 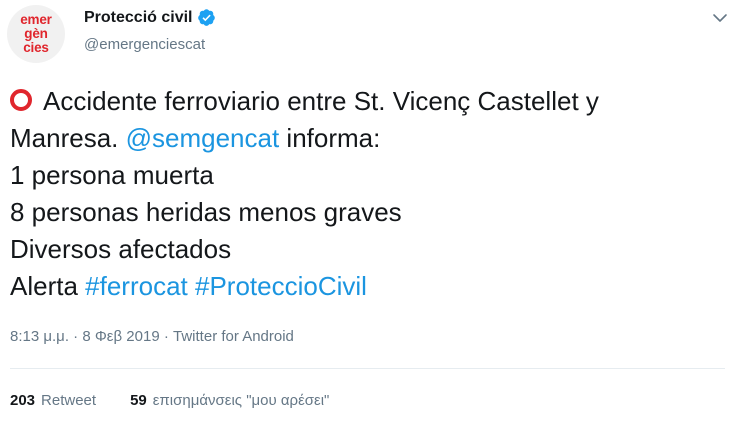 What do you see at coordinates (138, 400) in the screenshot?
I see `likes-count: 59` at bounding box center [138, 400].